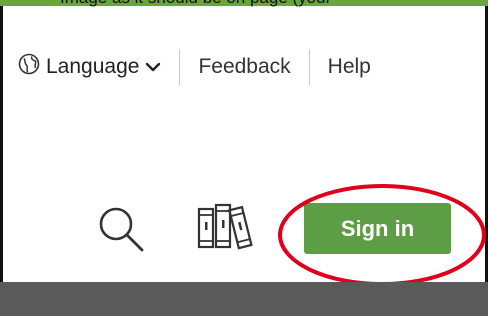  I want to click on top-accent-bar: Image as it should be on page (your, so click(244, 4).